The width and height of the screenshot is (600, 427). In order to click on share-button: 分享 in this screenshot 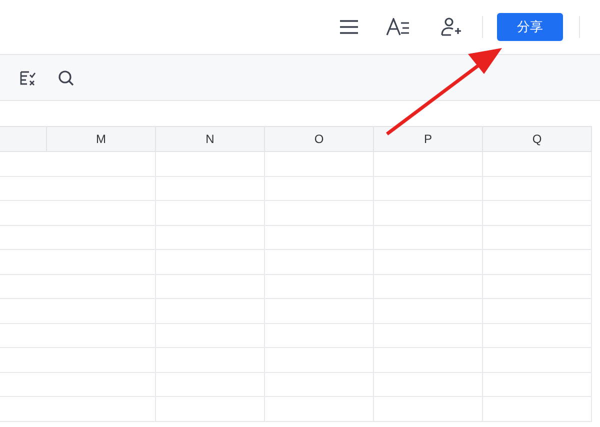, I will do `click(530, 27)`.